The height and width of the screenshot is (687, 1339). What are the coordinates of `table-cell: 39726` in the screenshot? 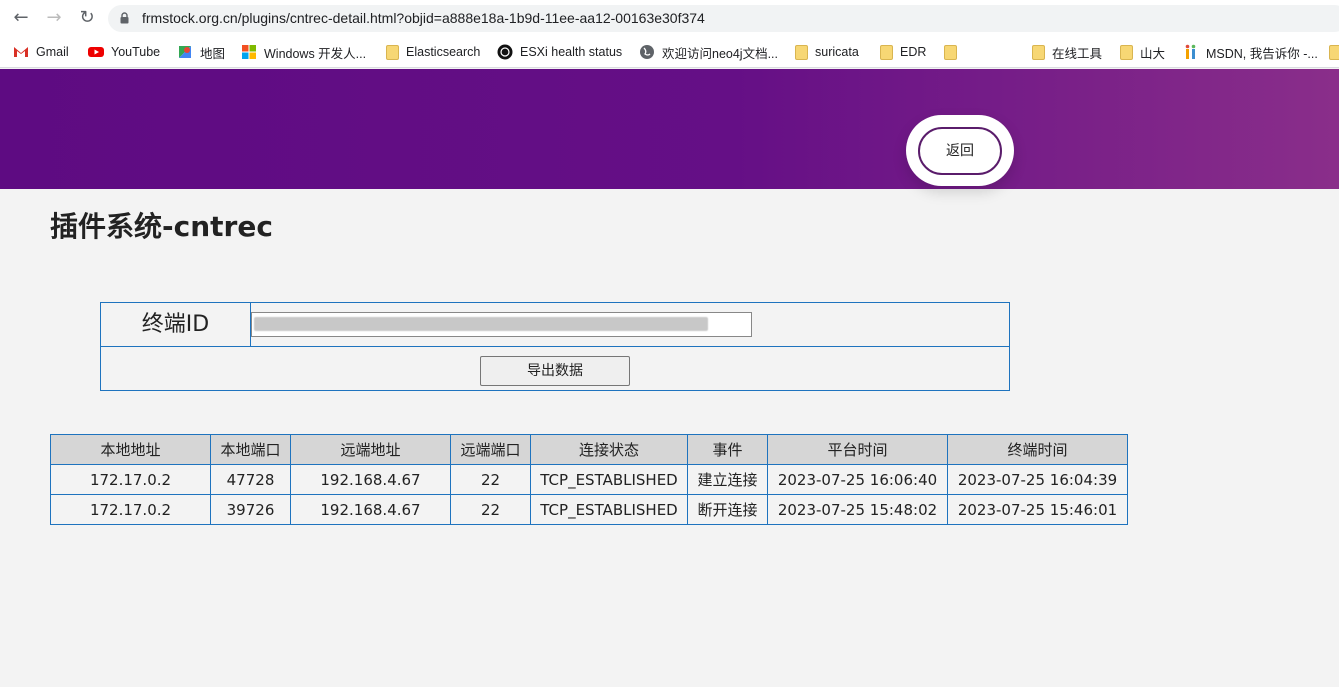 It's located at (250, 509).